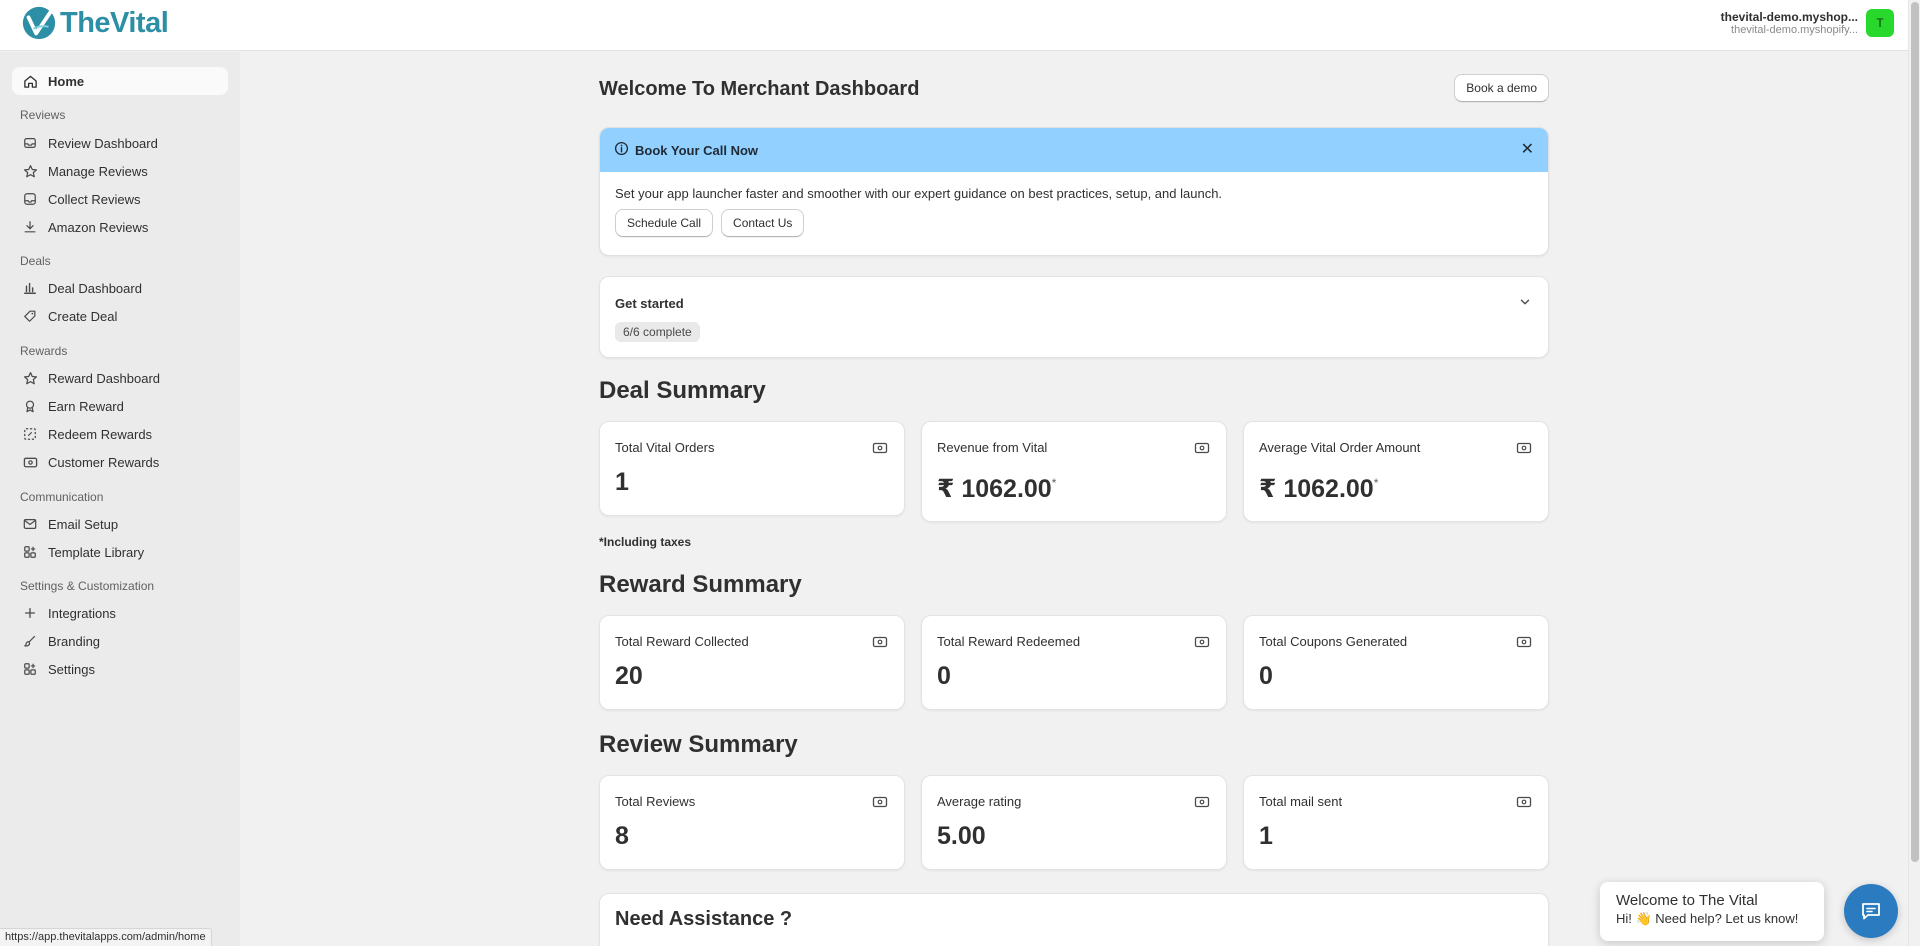 This screenshot has width=1920, height=946. I want to click on chat-launcher-button, so click(1871, 911).